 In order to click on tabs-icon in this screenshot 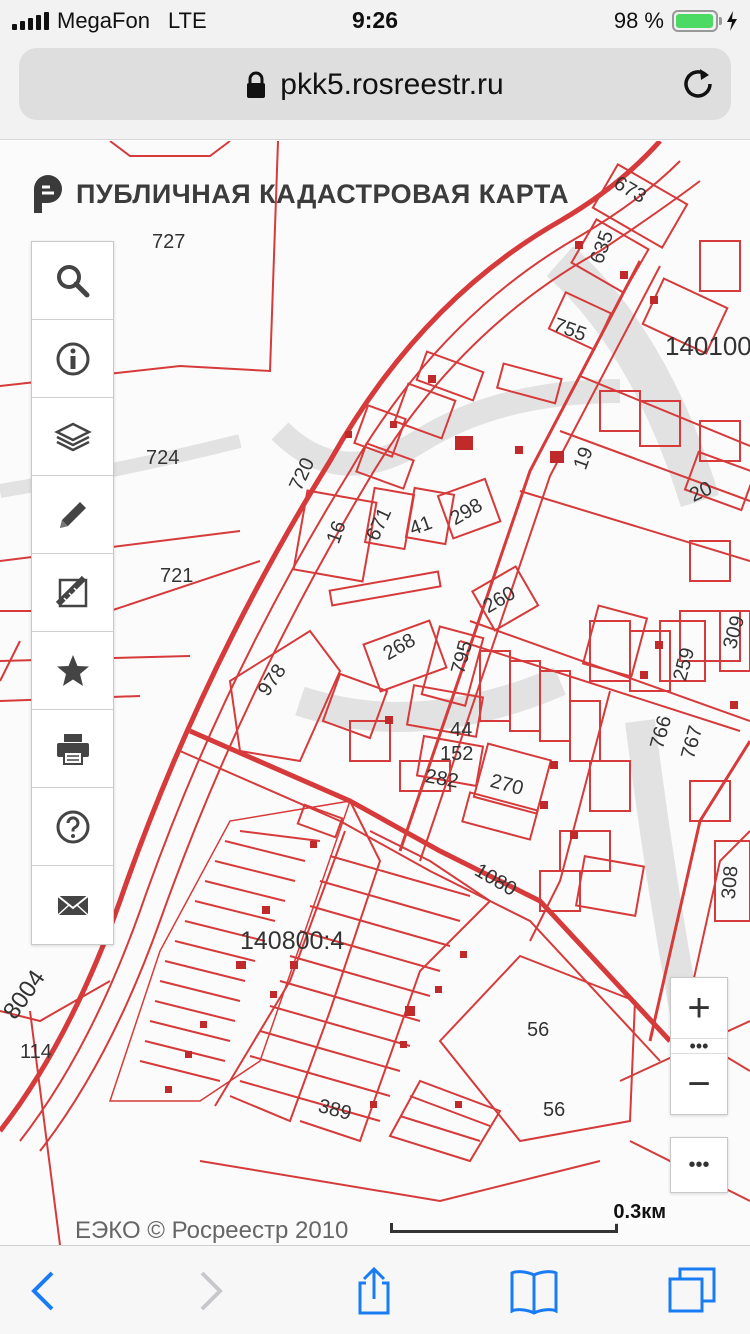, I will do `click(692, 1290)`.